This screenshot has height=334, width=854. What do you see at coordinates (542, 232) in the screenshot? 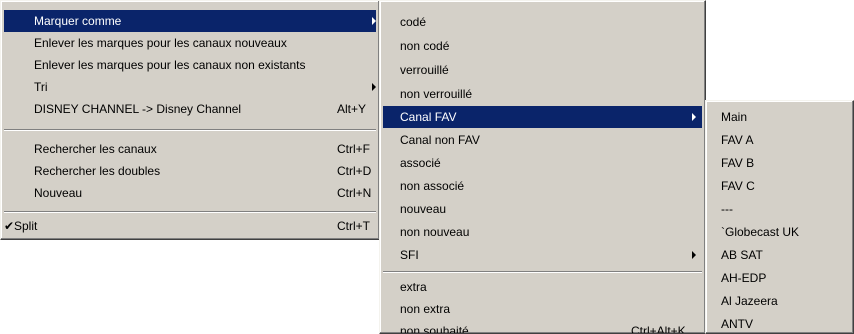
I see `menu-item-non-nouveau: non nouveau` at bounding box center [542, 232].